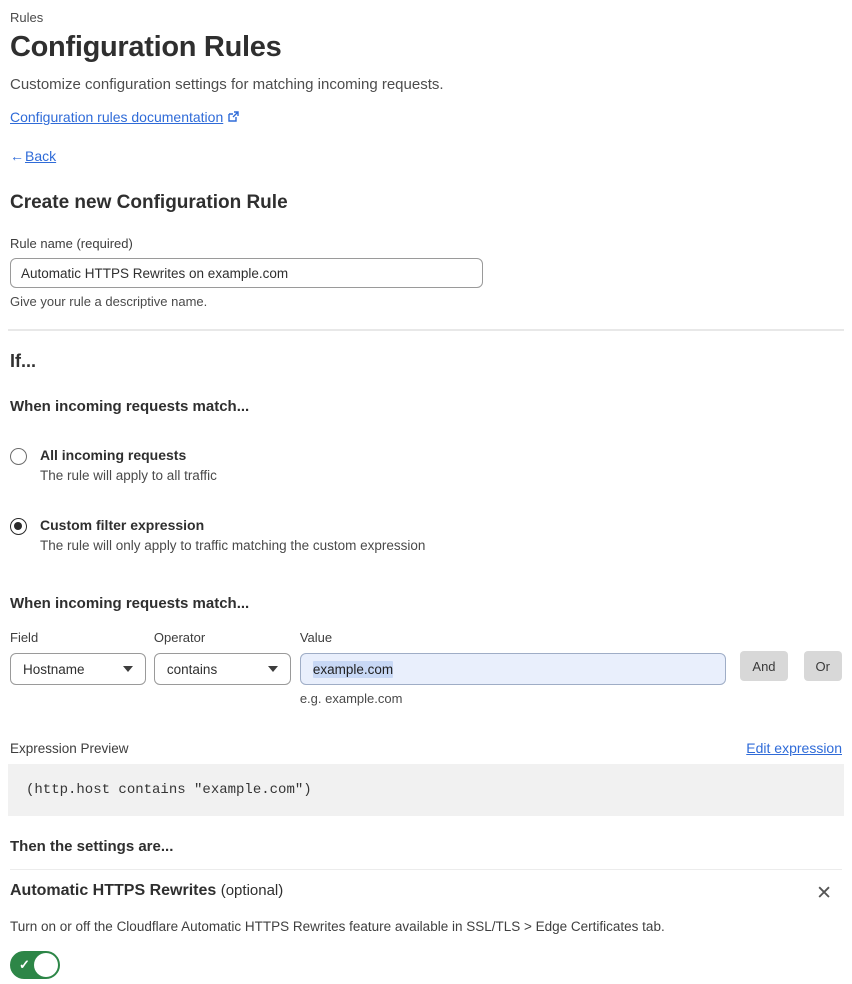 The image size is (852, 984). What do you see at coordinates (426, 330) in the screenshot?
I see `section-divider` at bounding box center [426, 330].